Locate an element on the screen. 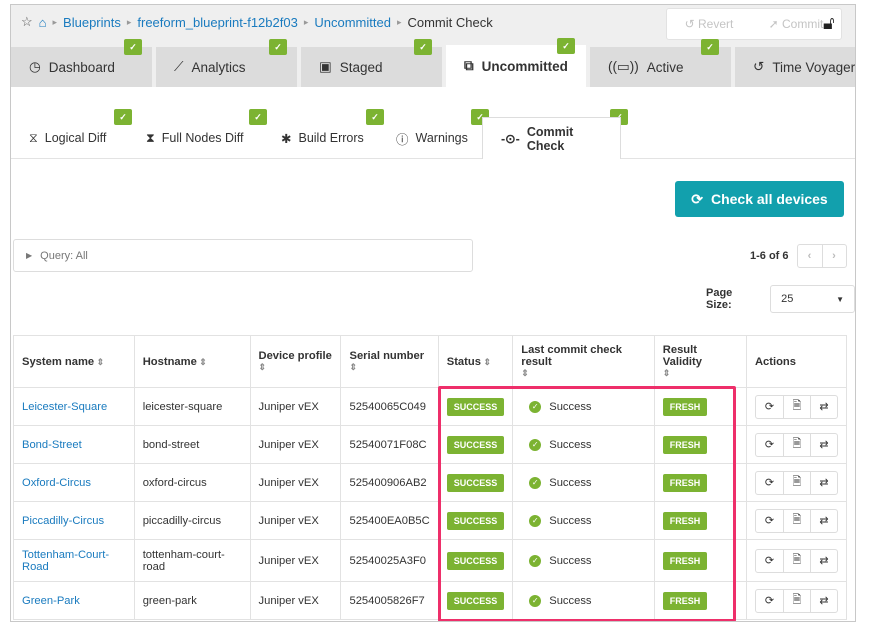 Image resolution: width=873 pixels, height=631 pixels. breadcrumb-blueprint: freeform_blueprint-f12b2f03 is located at coordinates (217, 22).